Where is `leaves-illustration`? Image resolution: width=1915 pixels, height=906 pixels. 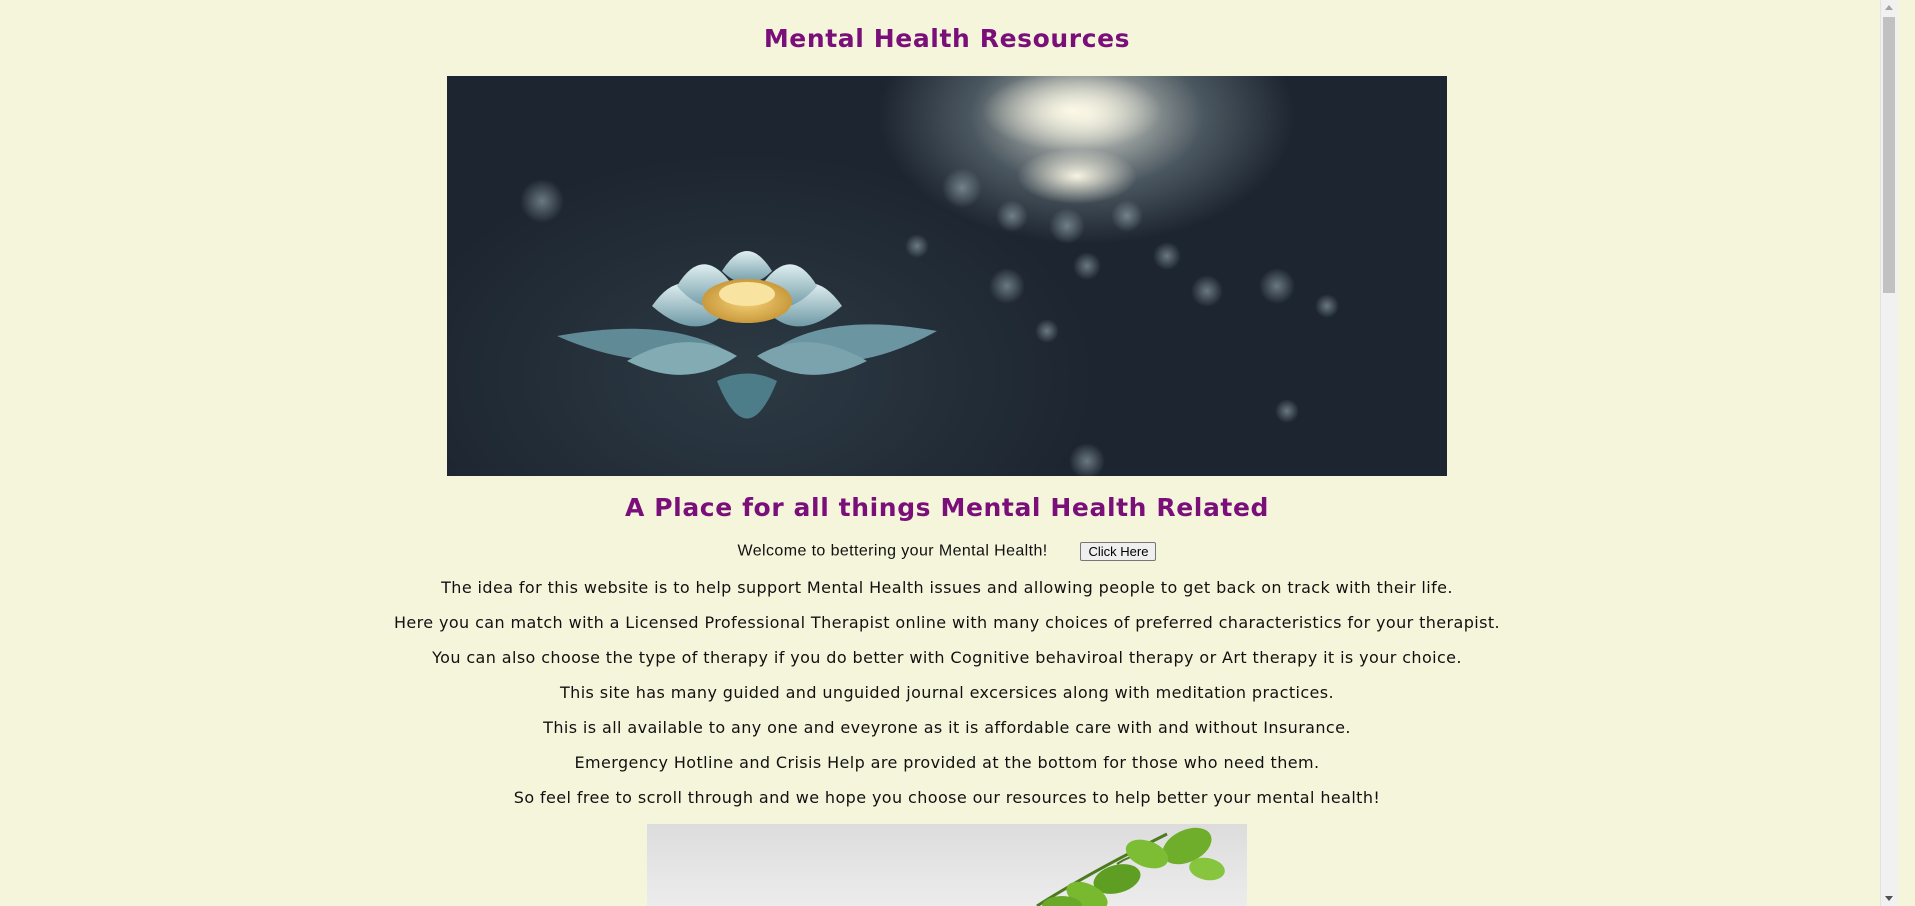 leaves-illustration is located at coordinates (1130, 866).